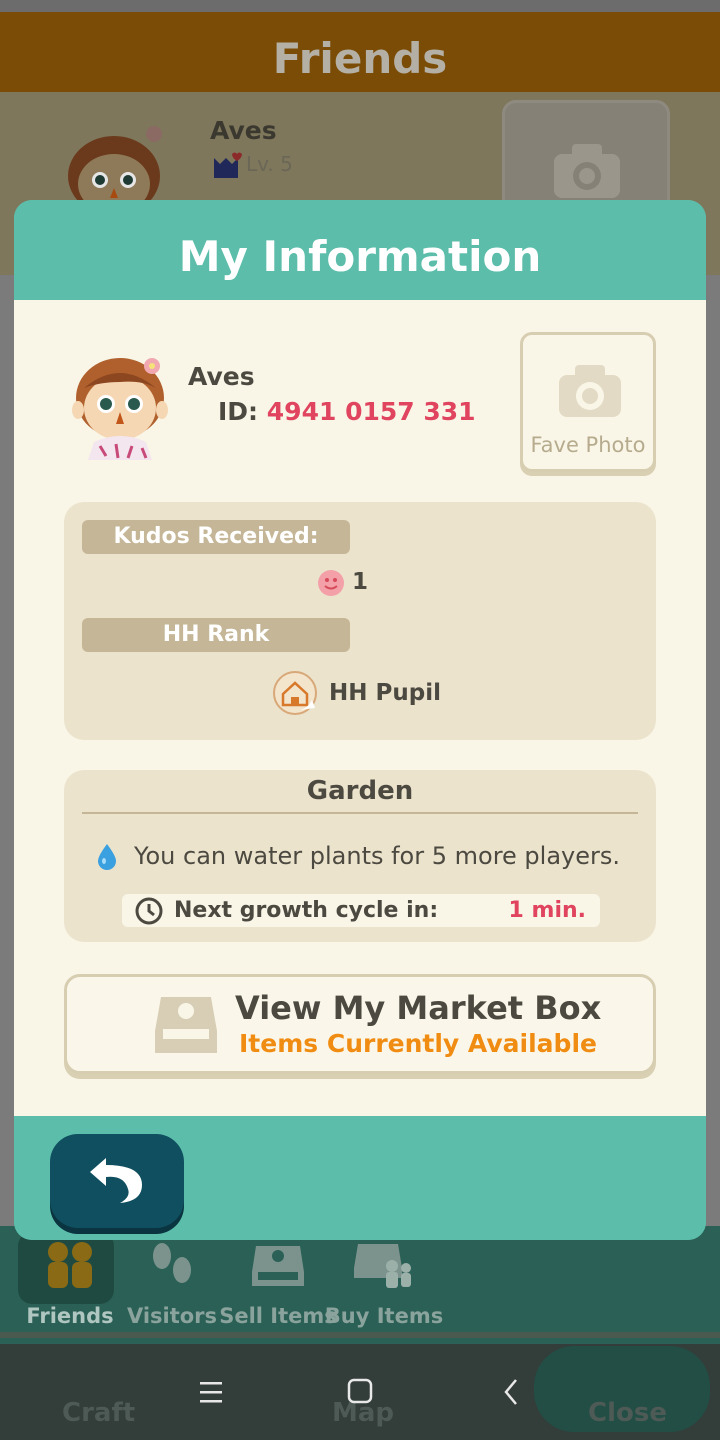  I want to click on friend-level: Lv. 5, so click(269, 164).